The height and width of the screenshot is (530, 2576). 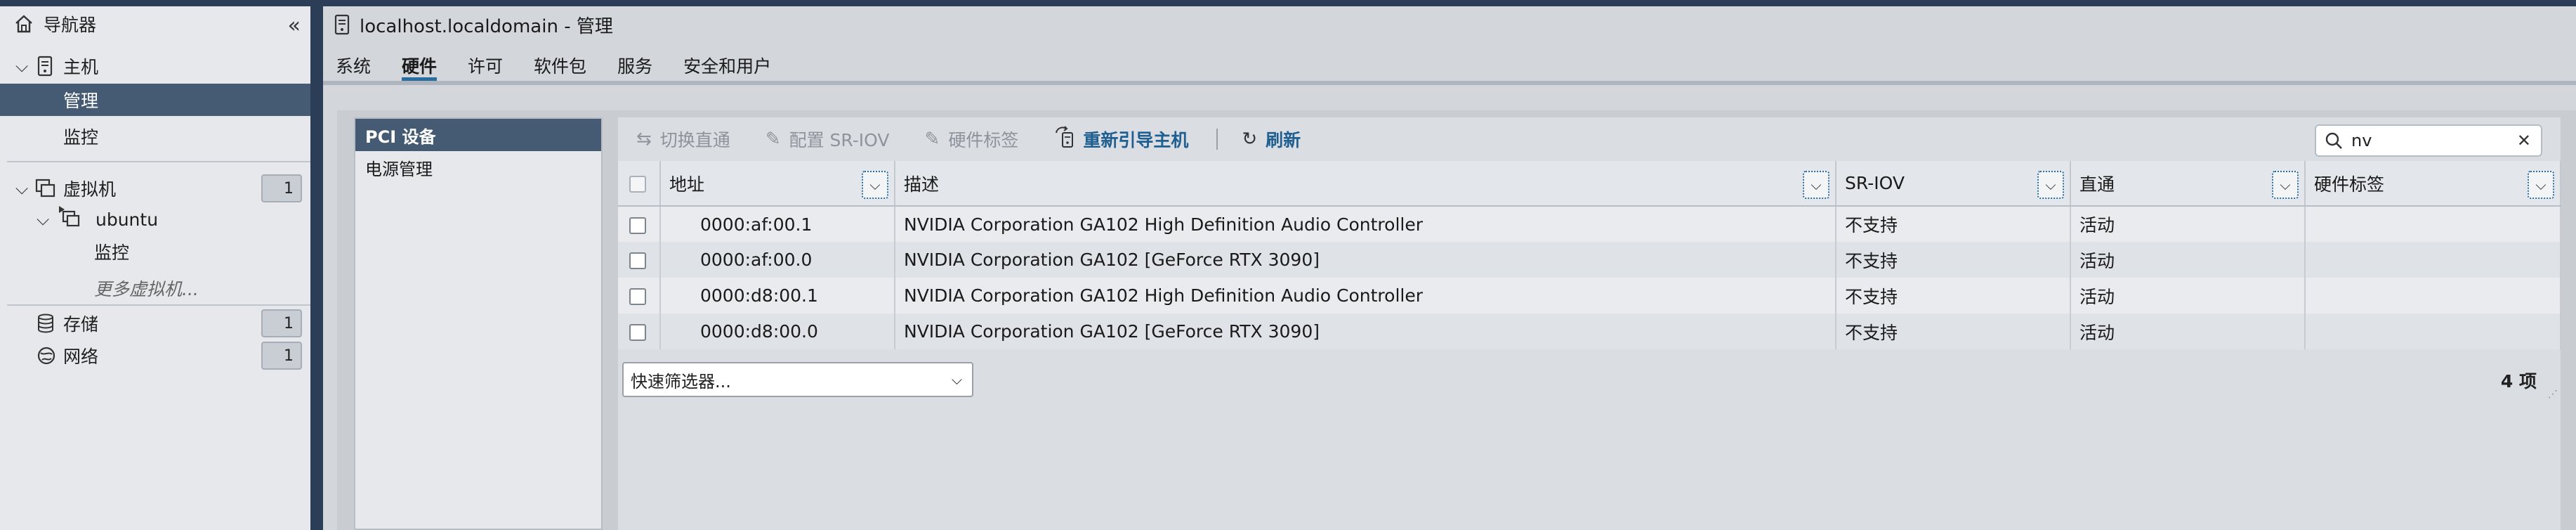 What do you see at coordinates (46, 323) in the screenshot?
I see `storage-icon` at bounding box center [46, 323].